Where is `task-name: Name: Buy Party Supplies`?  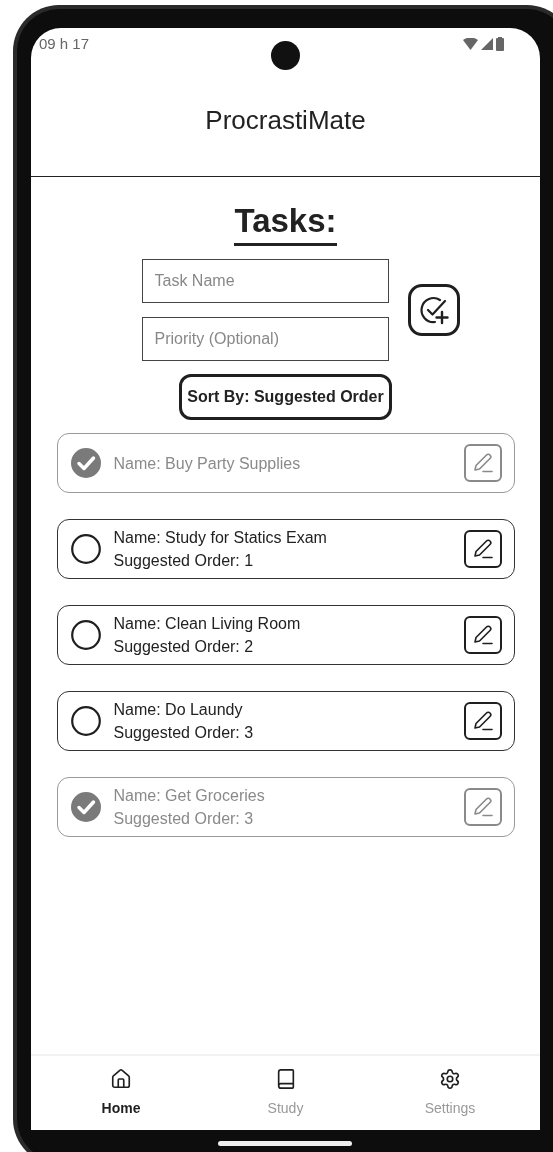 task-name: Name: Buy Party Supplies is located at coordinates (207, 463).